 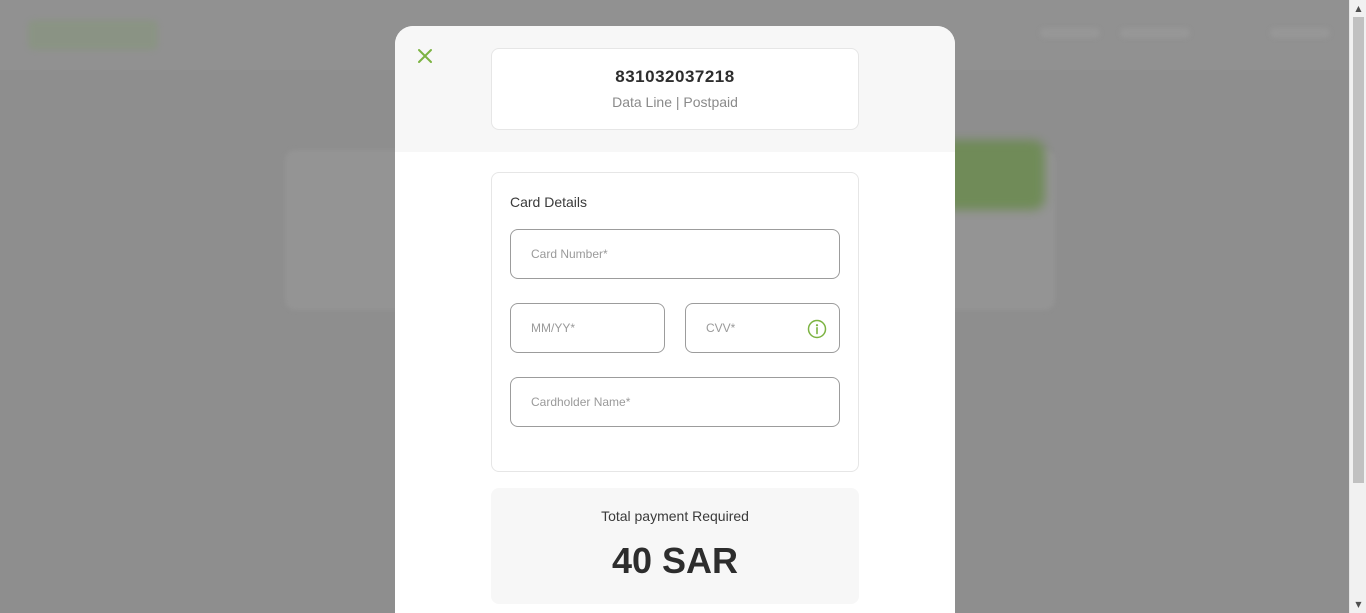 I want to click on card-number-input, so click(x=675, y=254).